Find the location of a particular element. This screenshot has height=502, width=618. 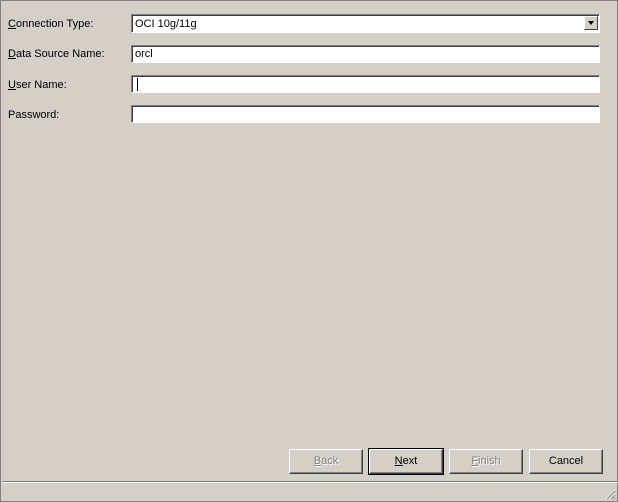

data-source-name-label-text: ata Source Name: is located at coordinates (60, 54).